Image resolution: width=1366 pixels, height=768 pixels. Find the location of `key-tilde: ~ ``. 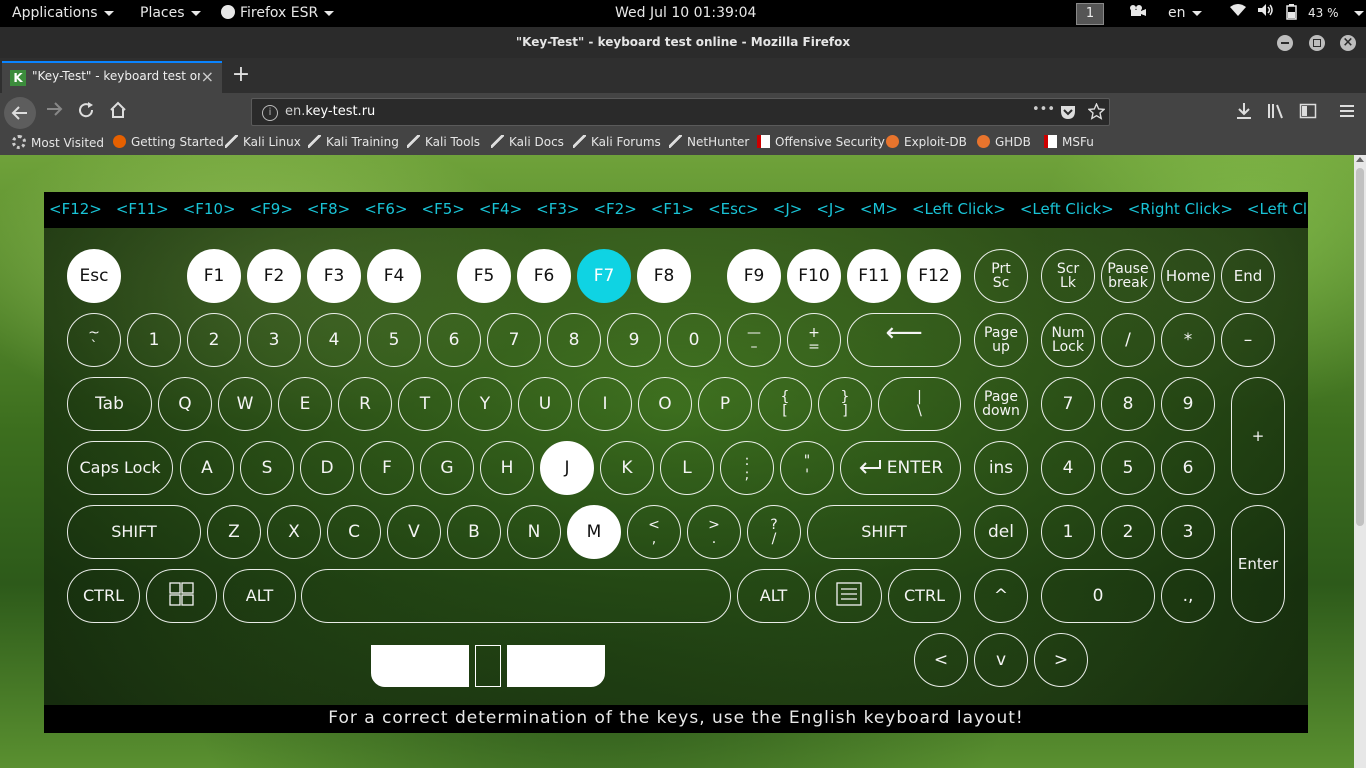

key-tilde: ~ ` is located at coordinates (94, 340).